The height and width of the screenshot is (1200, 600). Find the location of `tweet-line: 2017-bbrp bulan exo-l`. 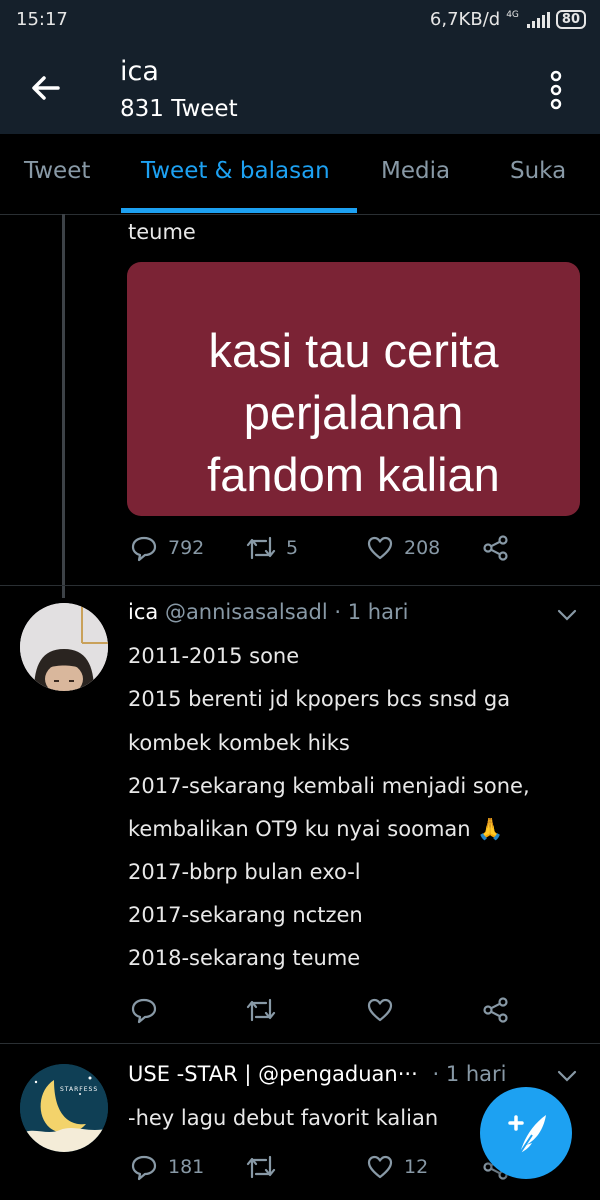

tweet-line: 2017-bbrp bulan exo-l is located at coordinates (244, 872).